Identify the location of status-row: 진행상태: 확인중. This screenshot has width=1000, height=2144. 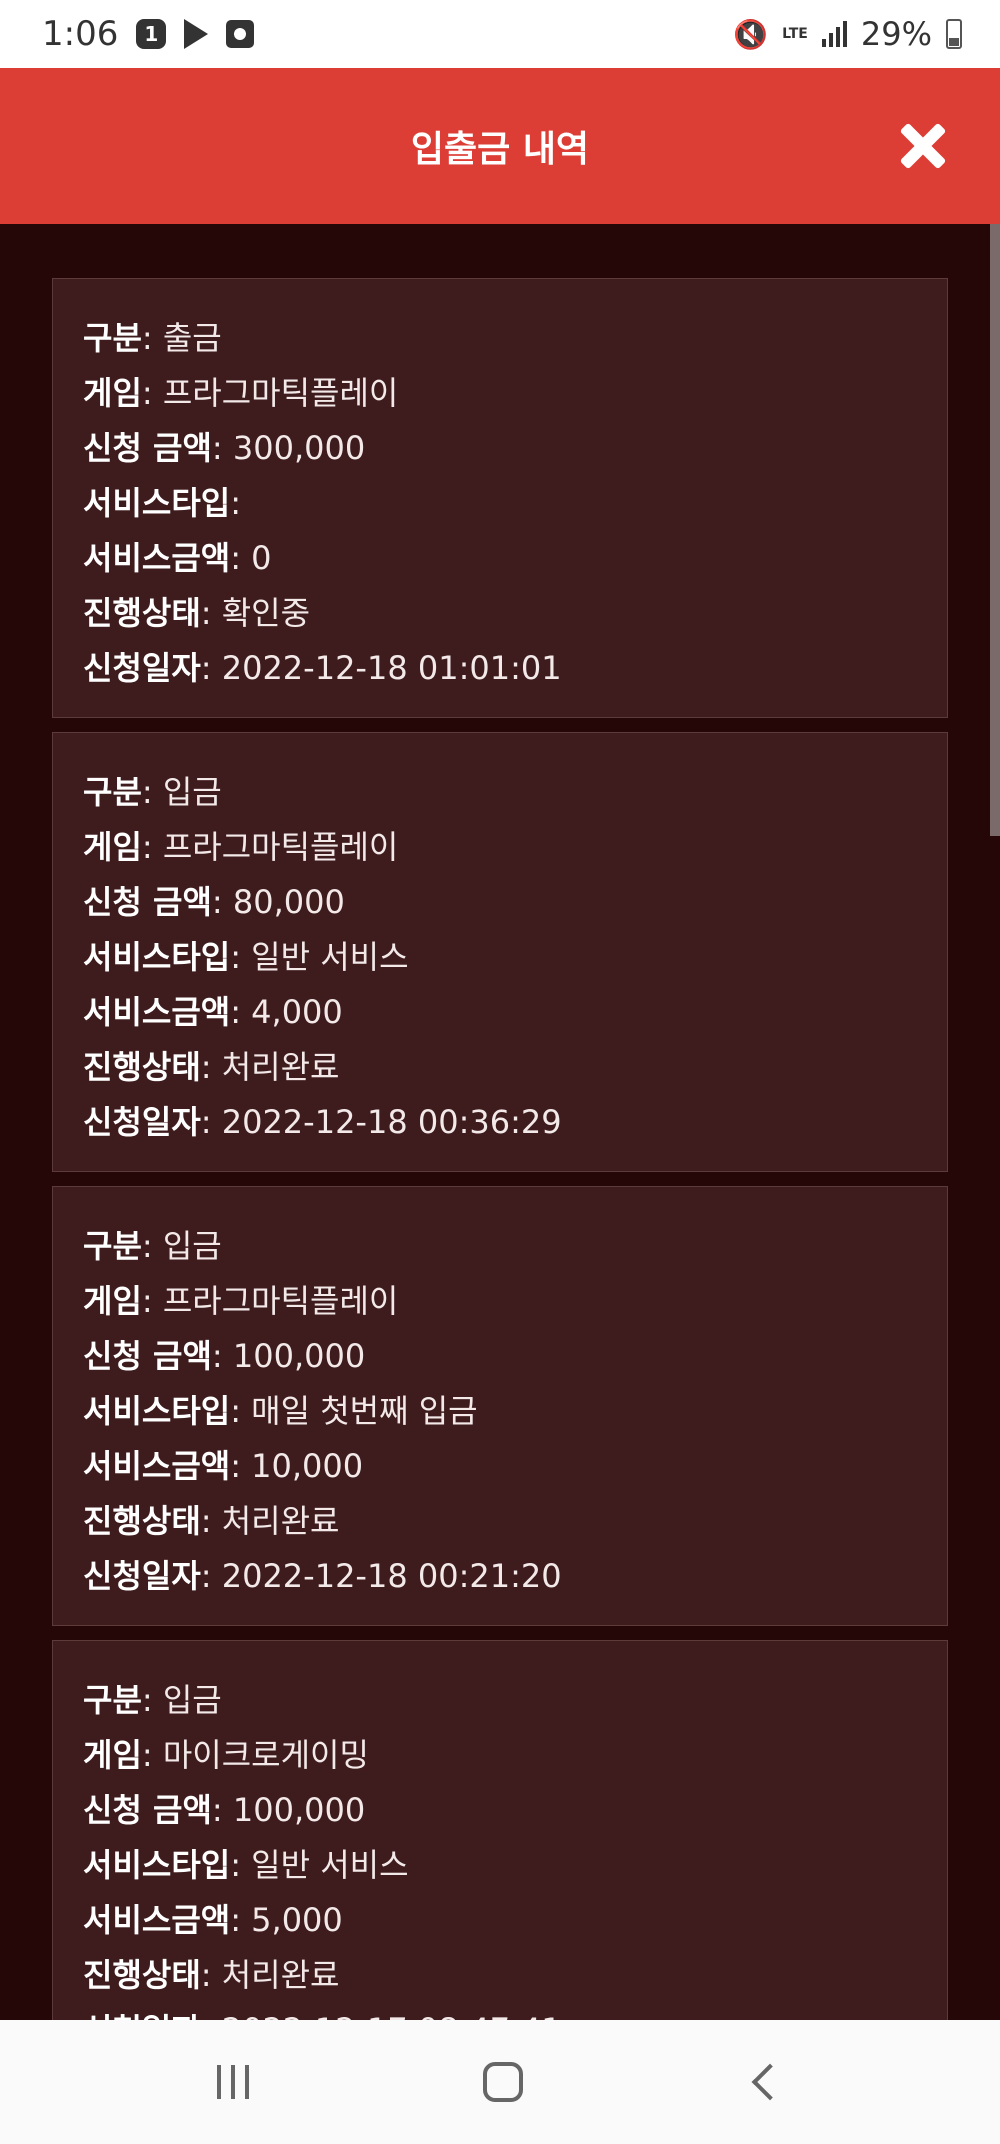
(197, 613).